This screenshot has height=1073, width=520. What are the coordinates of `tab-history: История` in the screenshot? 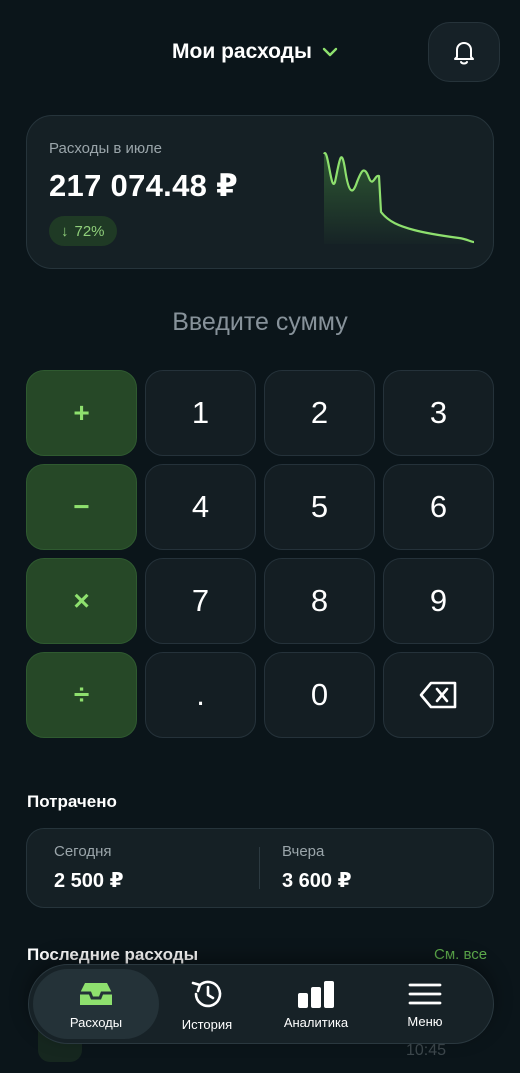 It's located at (207, 1004).